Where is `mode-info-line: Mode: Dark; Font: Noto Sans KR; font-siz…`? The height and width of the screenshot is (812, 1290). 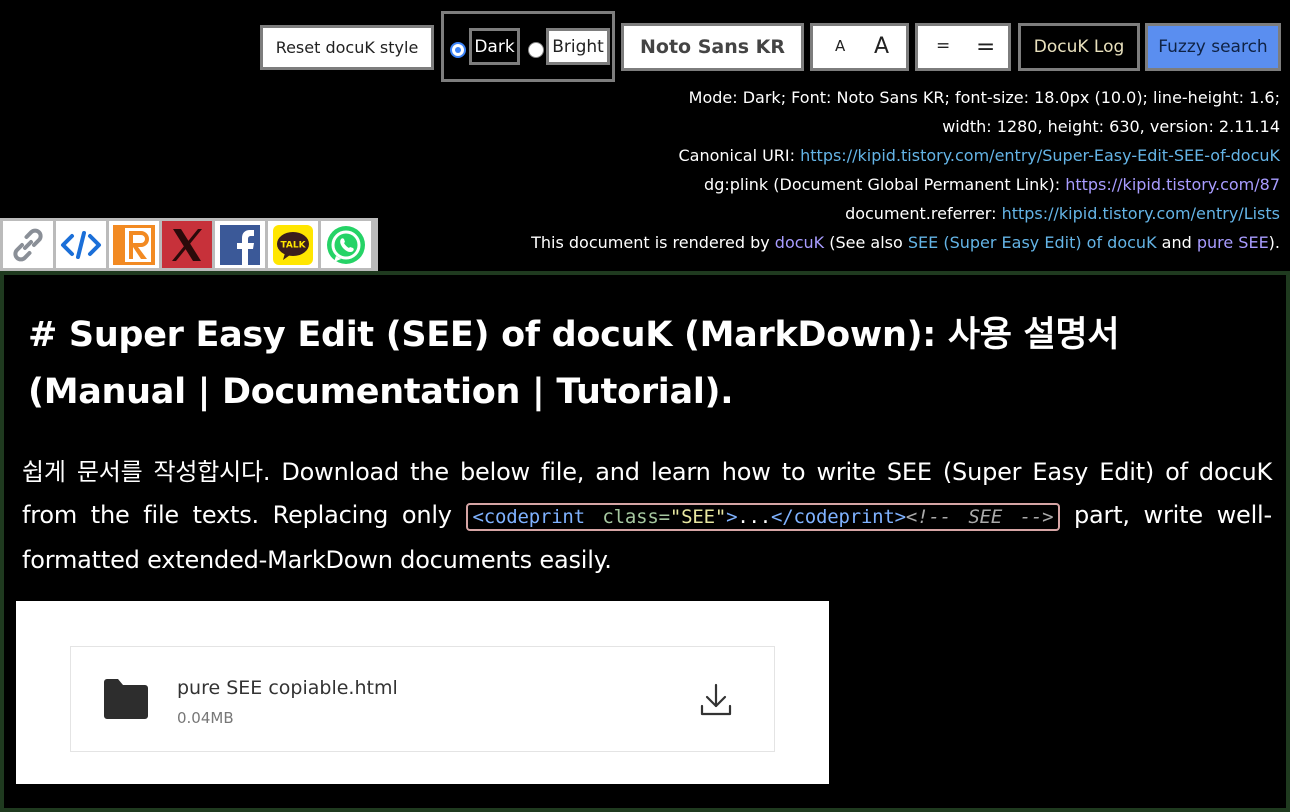
mode-info-line: Mode: Dark; Font: Noto Sans KR; font-siz… is located at coordinates (984, 97).